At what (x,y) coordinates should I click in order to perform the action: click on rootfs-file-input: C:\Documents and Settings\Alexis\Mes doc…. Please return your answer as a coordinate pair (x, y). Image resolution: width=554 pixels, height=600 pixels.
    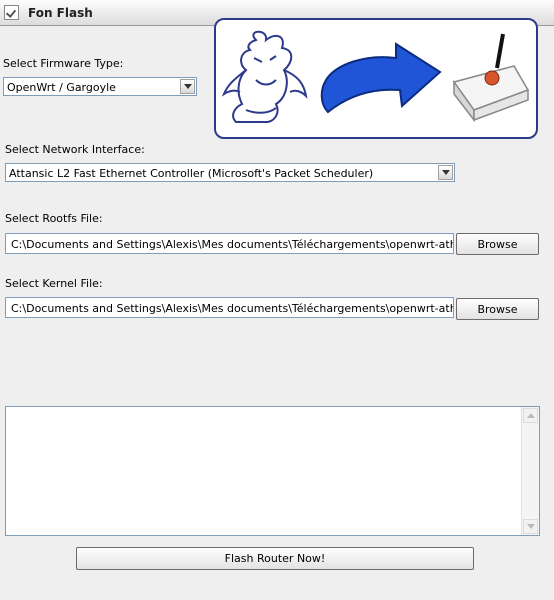
    Looking at the image, I should click on (229, 243).